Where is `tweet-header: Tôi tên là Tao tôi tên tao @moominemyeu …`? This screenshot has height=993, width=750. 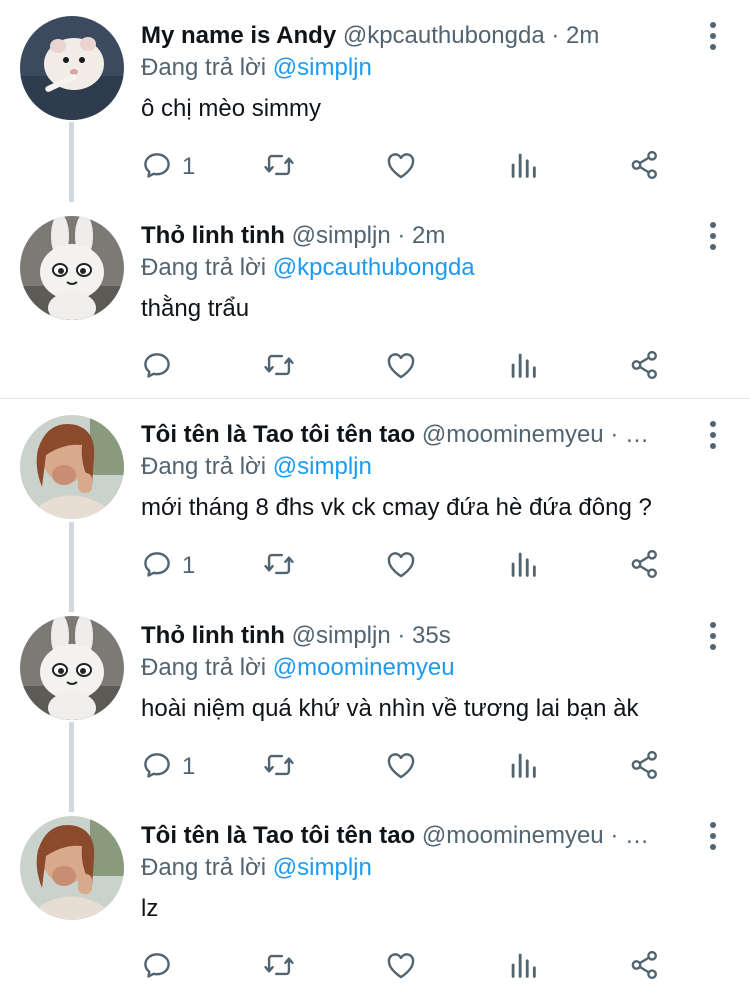
tweet-header: Tôi tên là Tao tôi tên tao @moominemyeu … is located at coordinates (406, 836).